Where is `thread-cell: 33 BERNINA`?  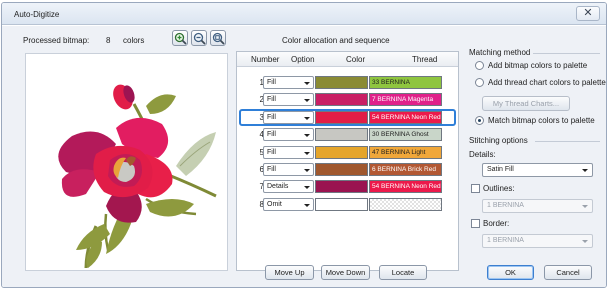 thread-cell: 33 BERNINA is located at coordinates (405, 82).